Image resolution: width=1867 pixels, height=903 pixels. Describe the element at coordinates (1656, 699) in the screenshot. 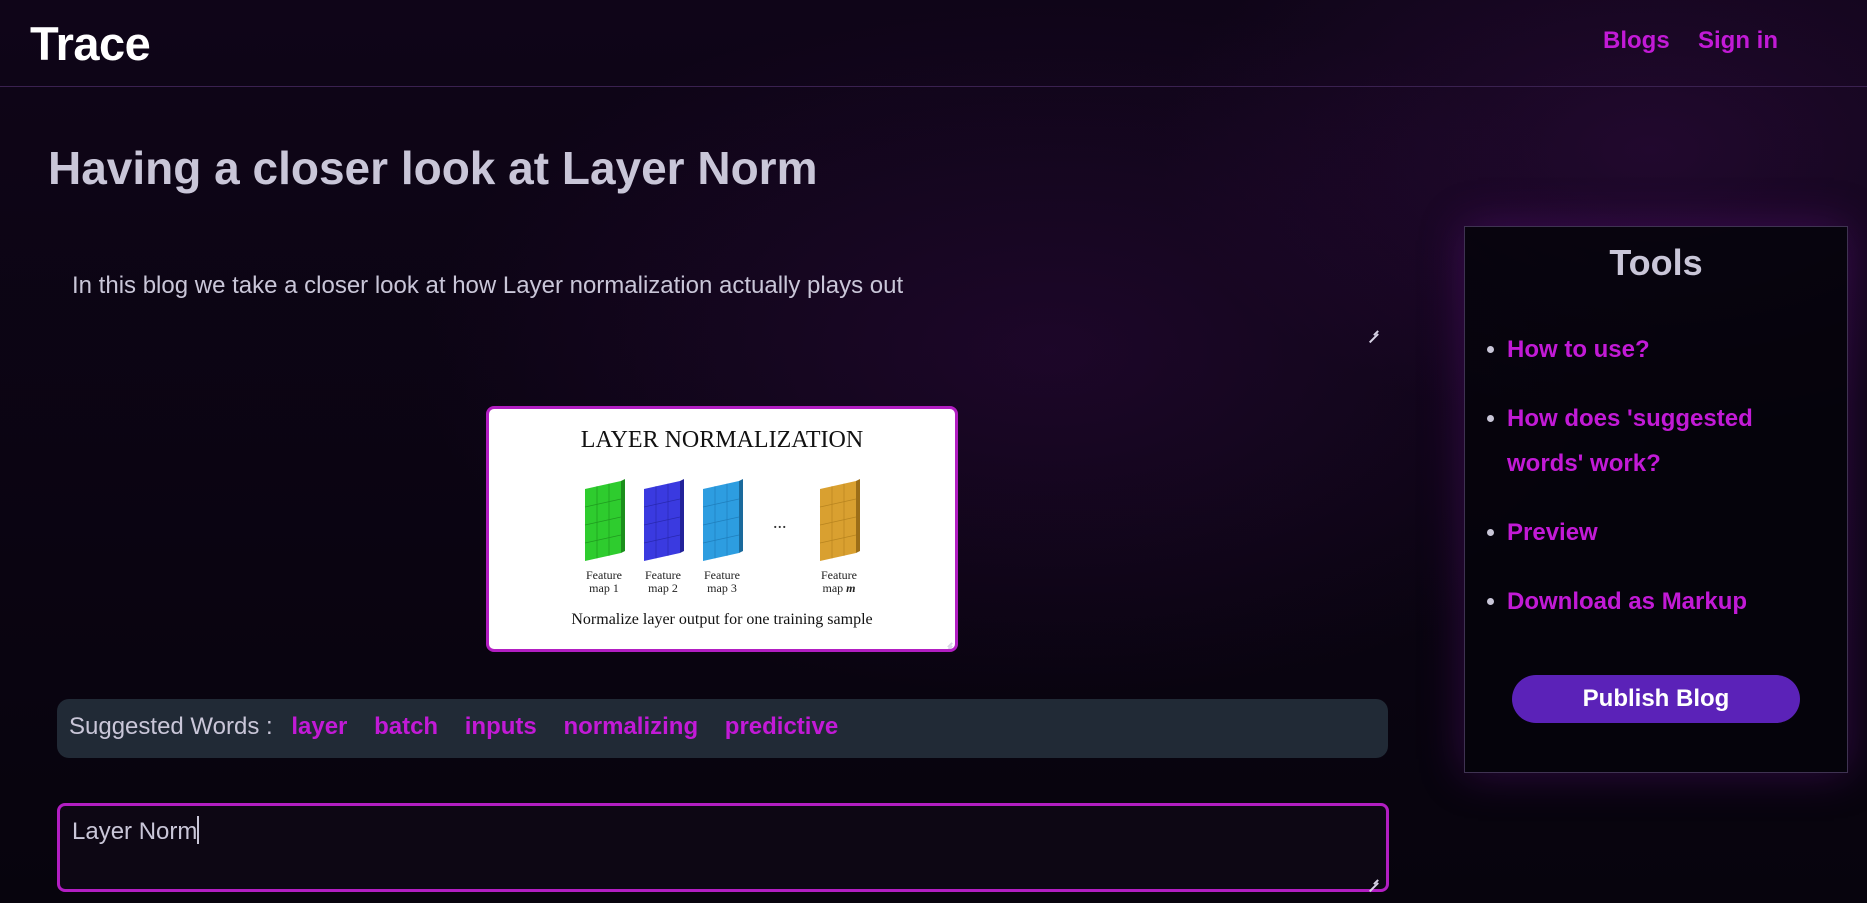

I see `publish-blog-button: Publish Blog` at that location.